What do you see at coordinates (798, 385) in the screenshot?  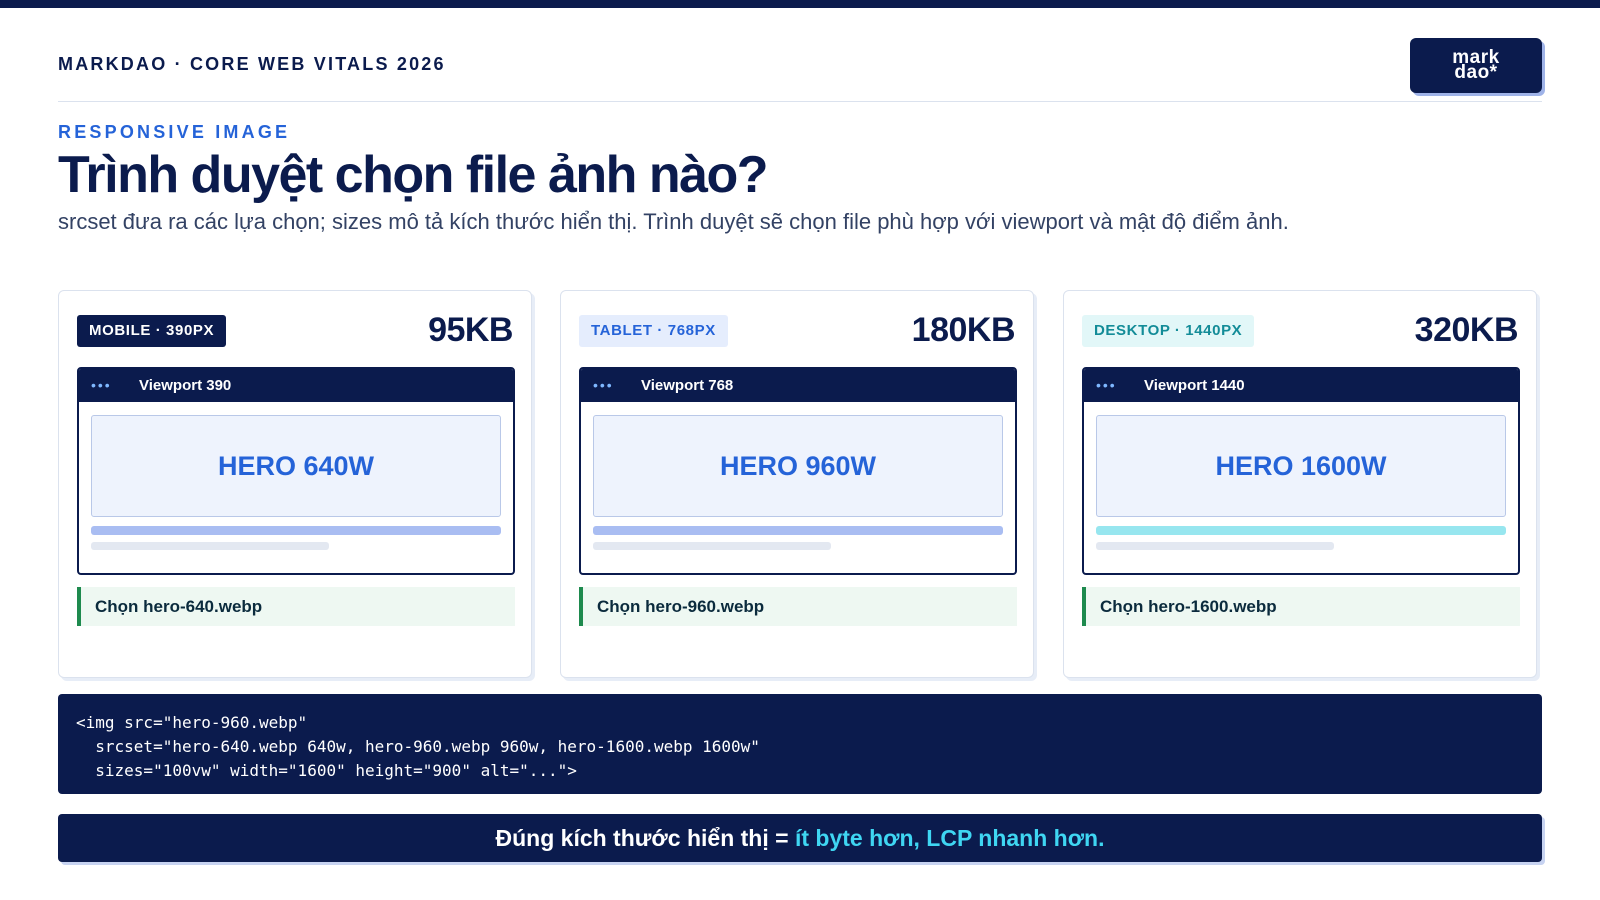 I see `browser-title-bar: ••• Viewport 768` at bounding box center [798, 385].